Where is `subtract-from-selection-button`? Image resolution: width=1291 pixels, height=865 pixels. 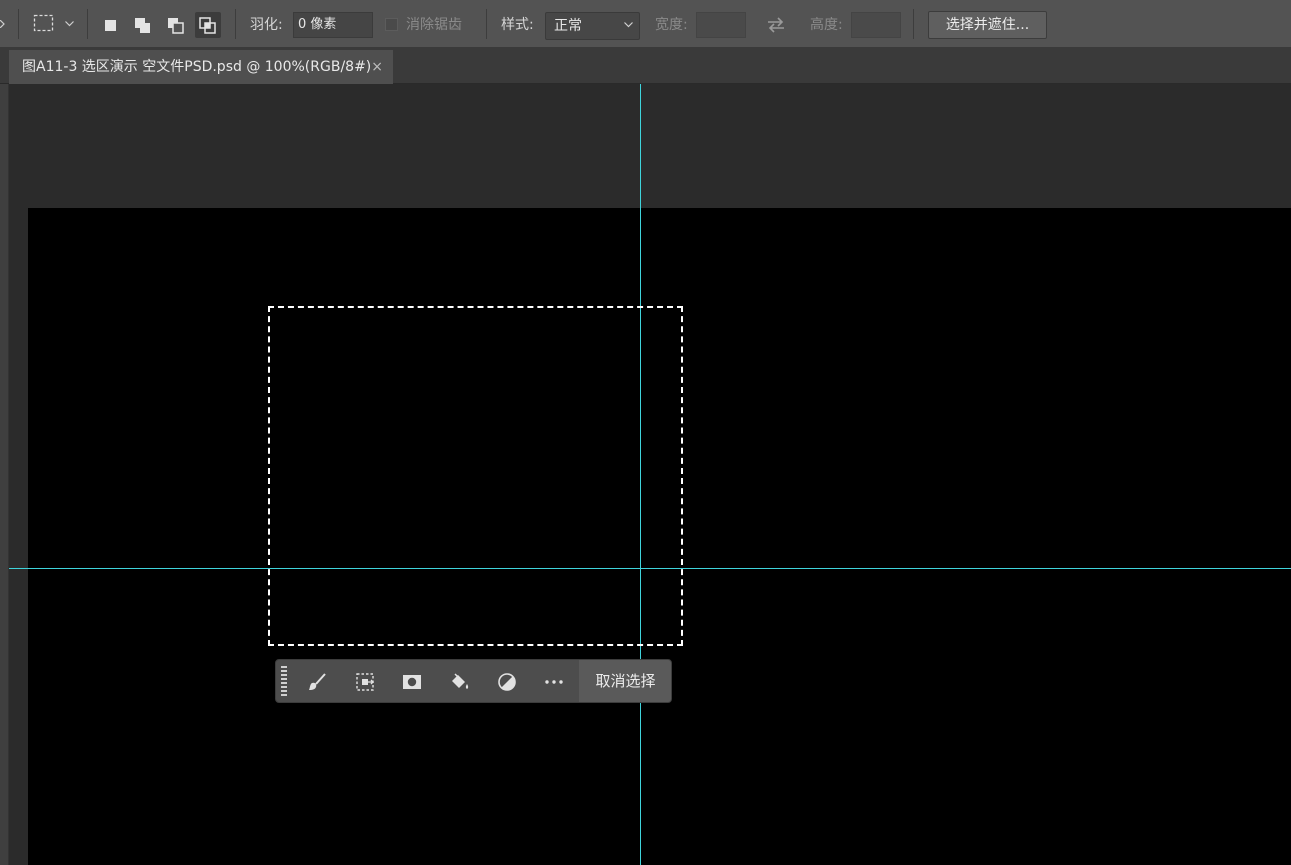
subtract-from-selection-button is located at coordinates (176, 25).